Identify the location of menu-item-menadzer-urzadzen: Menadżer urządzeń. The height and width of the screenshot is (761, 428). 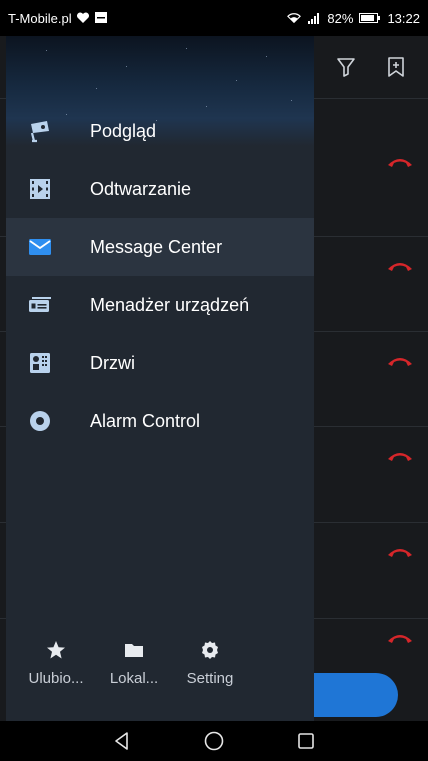
(160, 305).